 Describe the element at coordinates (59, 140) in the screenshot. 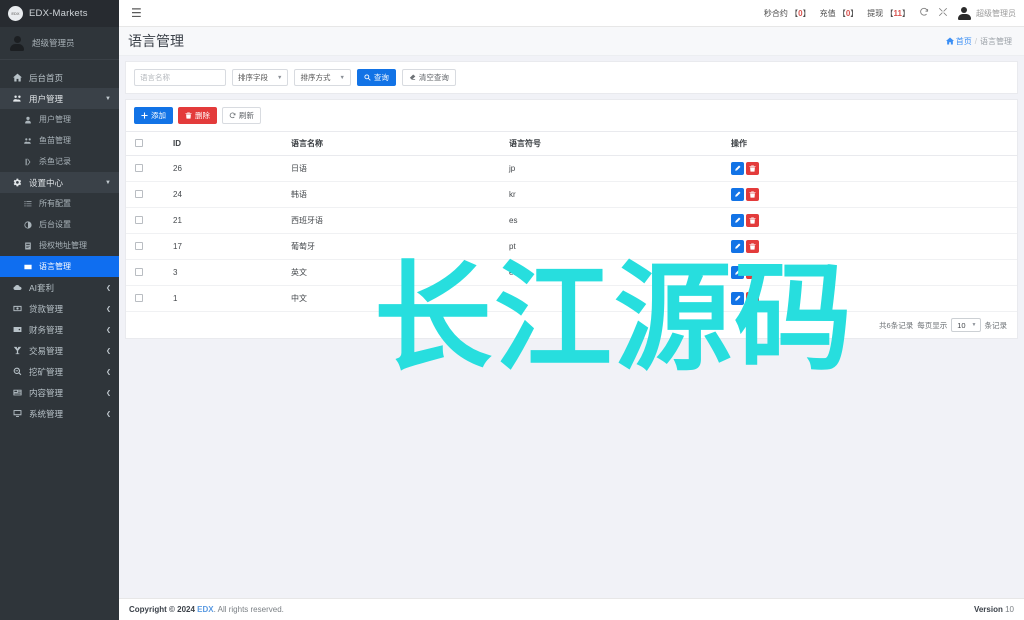

I see `sidebar-item-3: 鱼苗管理` at that location.